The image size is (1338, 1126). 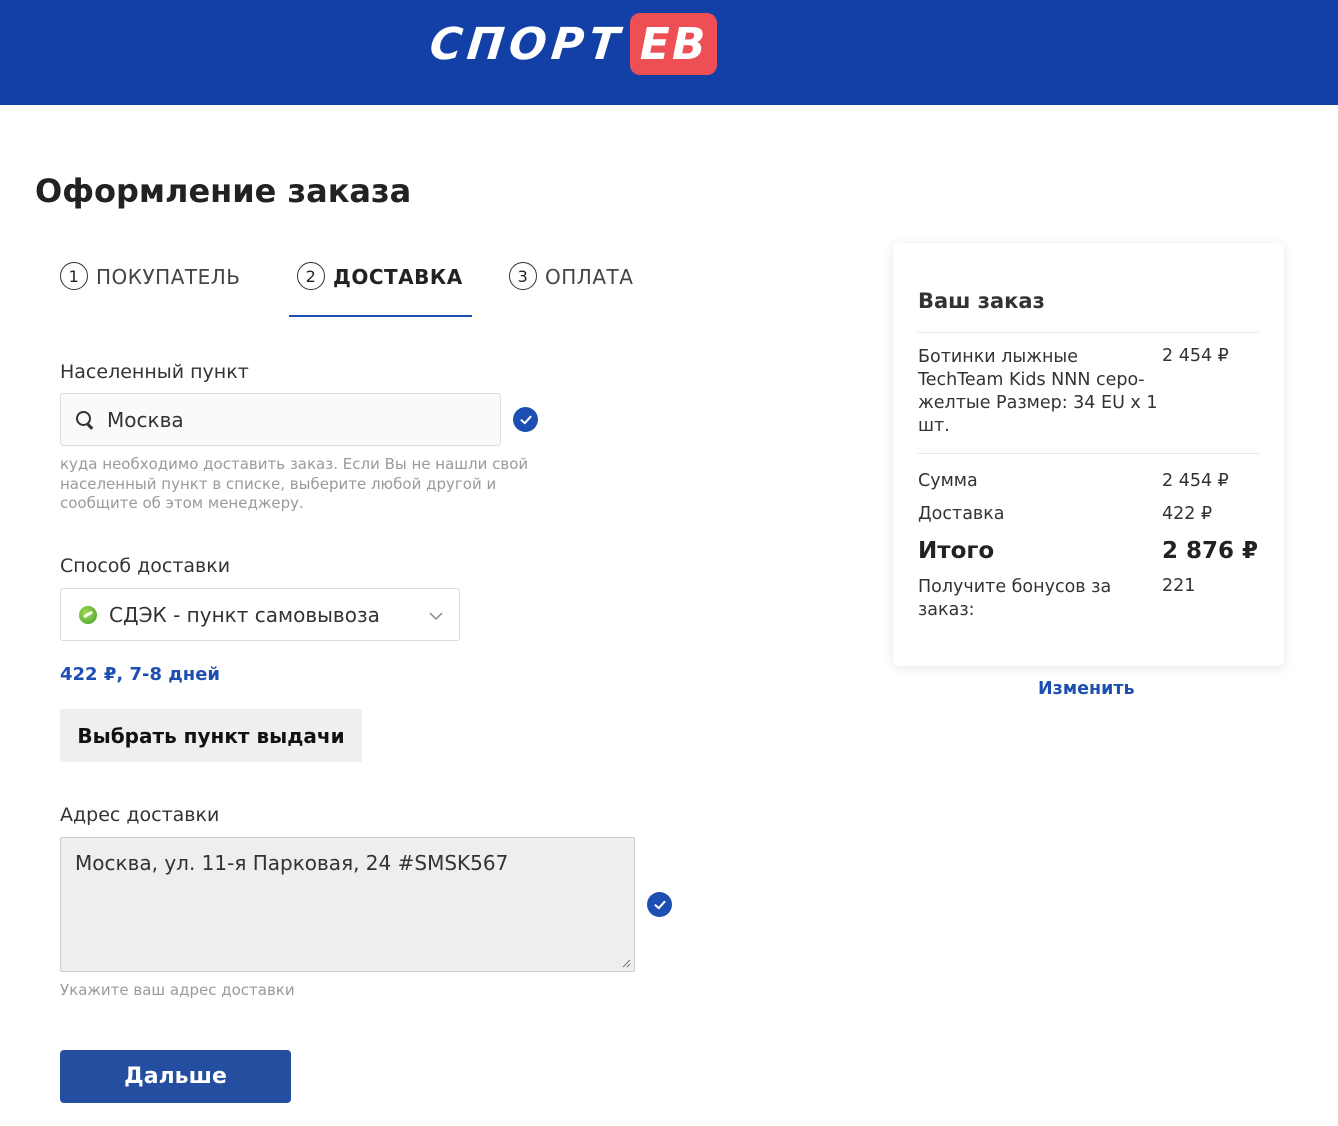 What do you see at coordinates (1086, 689) in the screenshot?
I see `change-order-link: Изменить` at bounding box center [1086, 689].